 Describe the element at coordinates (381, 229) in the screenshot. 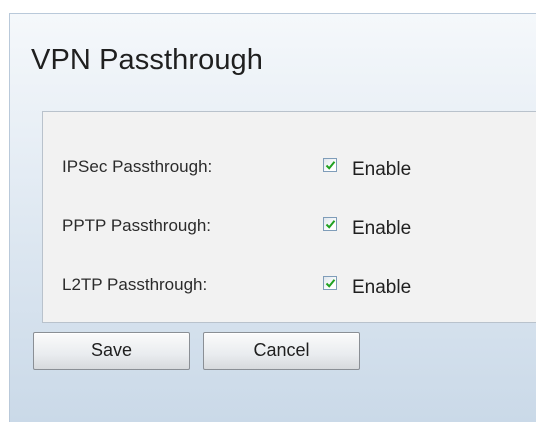

I see `pptp-enable-label: Enable` at that location.